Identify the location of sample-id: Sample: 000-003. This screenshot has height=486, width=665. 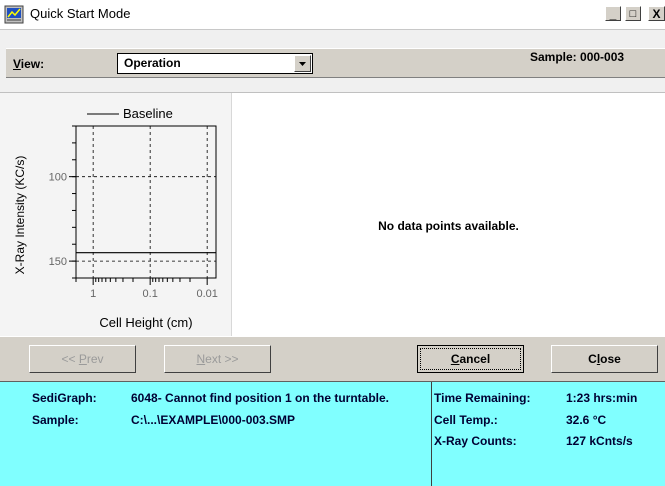
(577, 57).